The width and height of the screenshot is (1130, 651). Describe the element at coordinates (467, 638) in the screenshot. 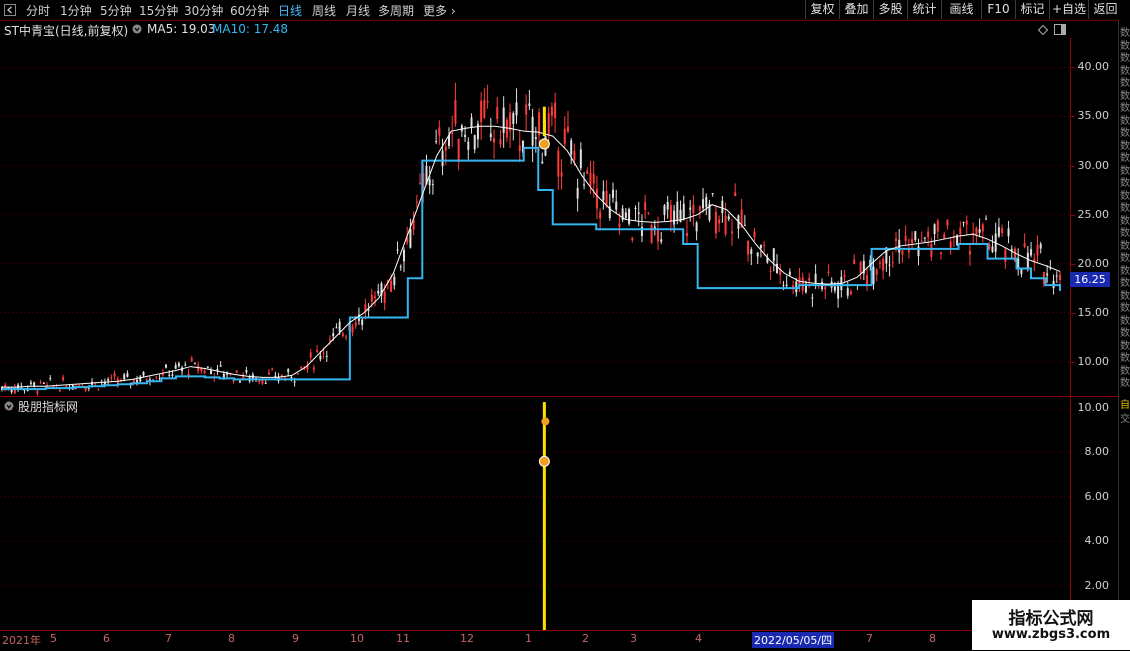

I see `date-label: 12` at that location.